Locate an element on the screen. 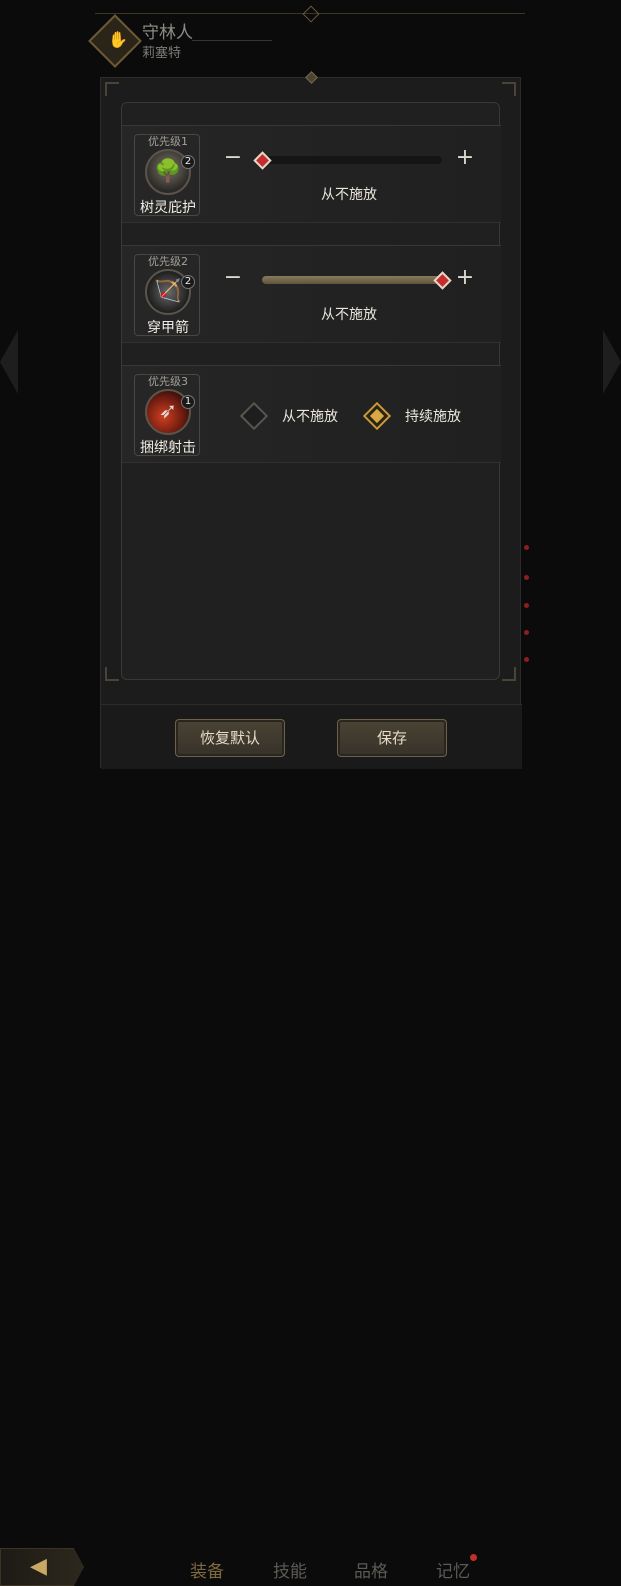 The height and width of the screenshot is (1586, 621). skill-card: 优先级2 🏹 2 穿甲箭 is located at coordinates (167, 295).